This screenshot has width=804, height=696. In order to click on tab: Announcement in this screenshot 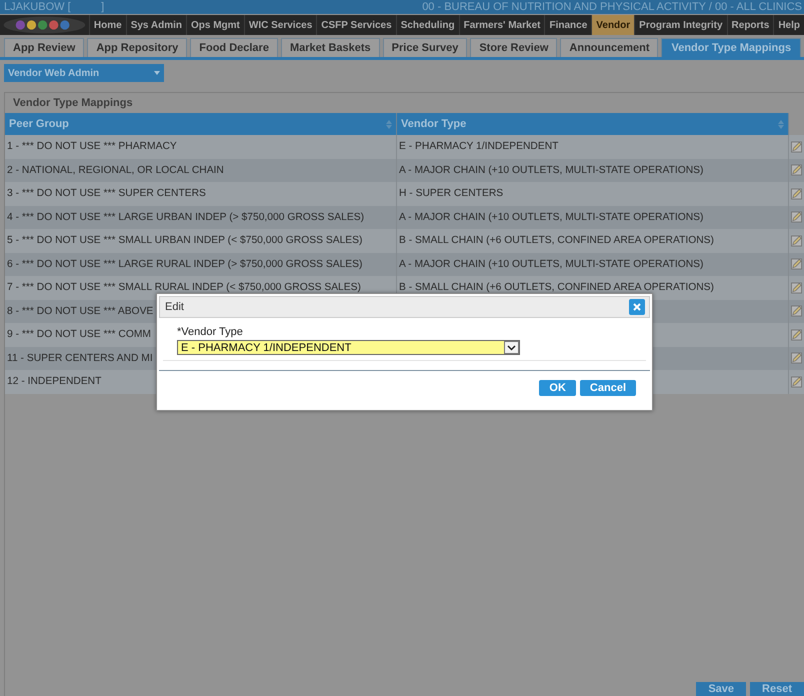, I will do `click(609, 47)`.